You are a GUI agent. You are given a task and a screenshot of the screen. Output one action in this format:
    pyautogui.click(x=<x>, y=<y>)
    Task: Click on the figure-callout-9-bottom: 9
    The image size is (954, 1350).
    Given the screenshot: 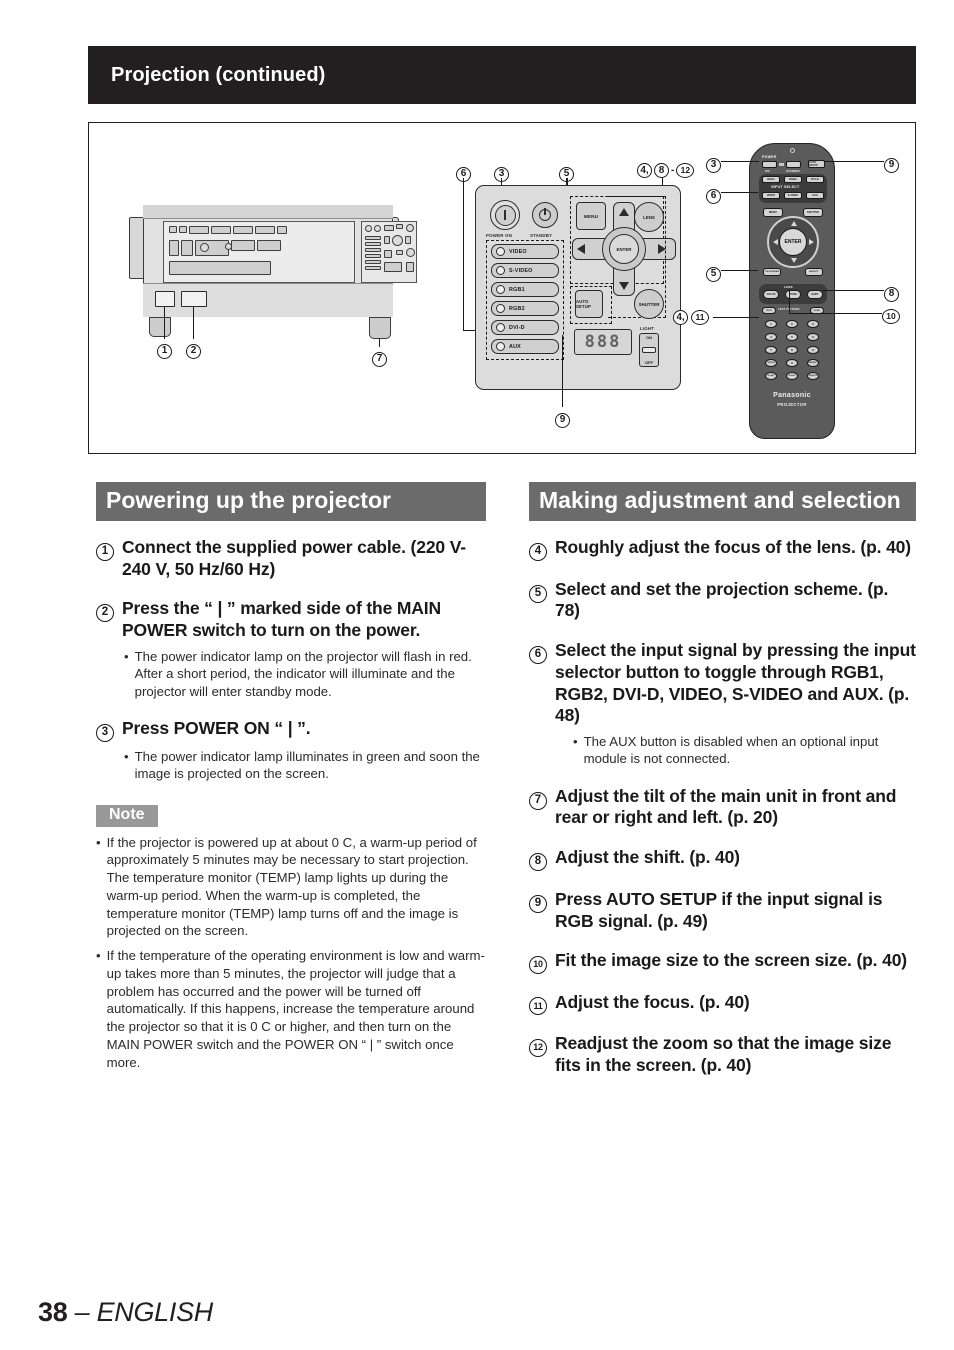 What is the action you would take?
    pyautogui.click(x=562, y=418)
    